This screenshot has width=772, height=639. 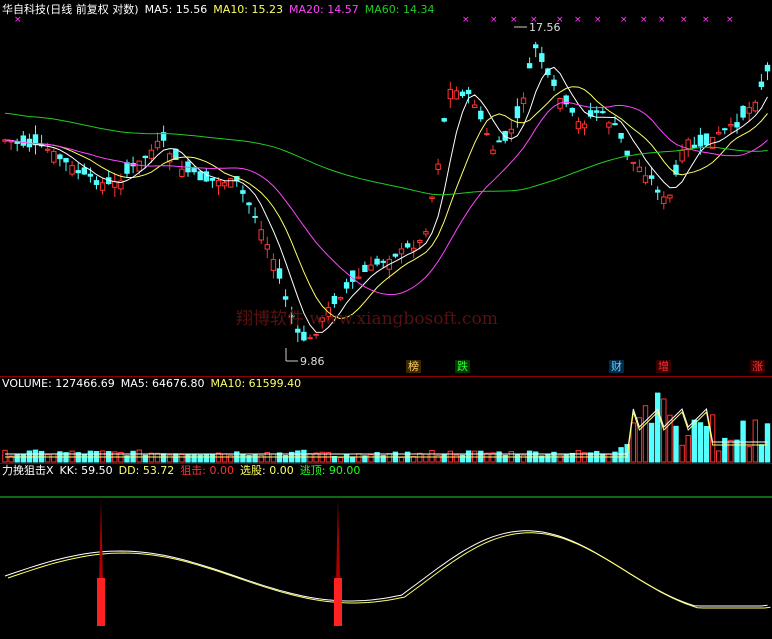 What do you see at coordinates (248, 9) in the screenshot?
I see `ma10-value: MA10: 15.23` at bounding box center [248, 9].